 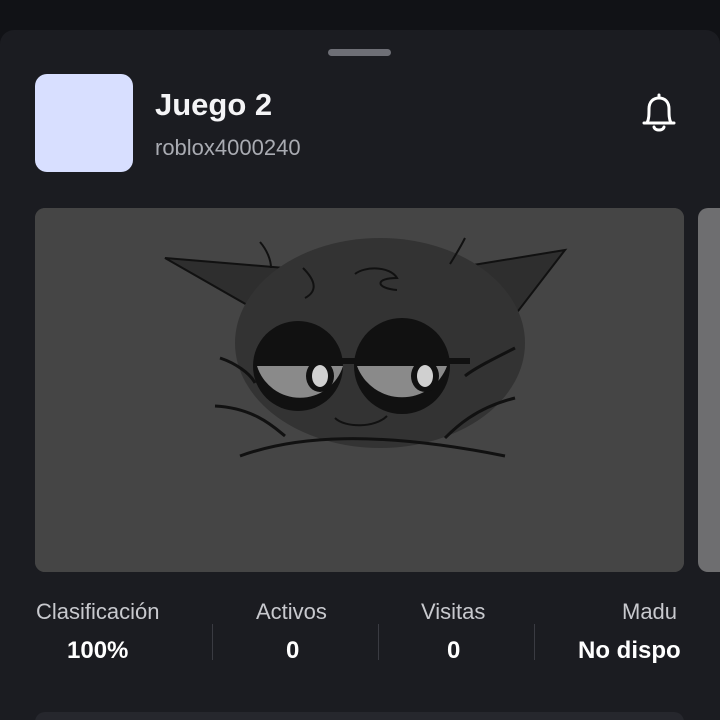 What do you see at coordinates (709, 390) in the screenshot?
I see `media-next-preview` at bounding box center [709, 390].